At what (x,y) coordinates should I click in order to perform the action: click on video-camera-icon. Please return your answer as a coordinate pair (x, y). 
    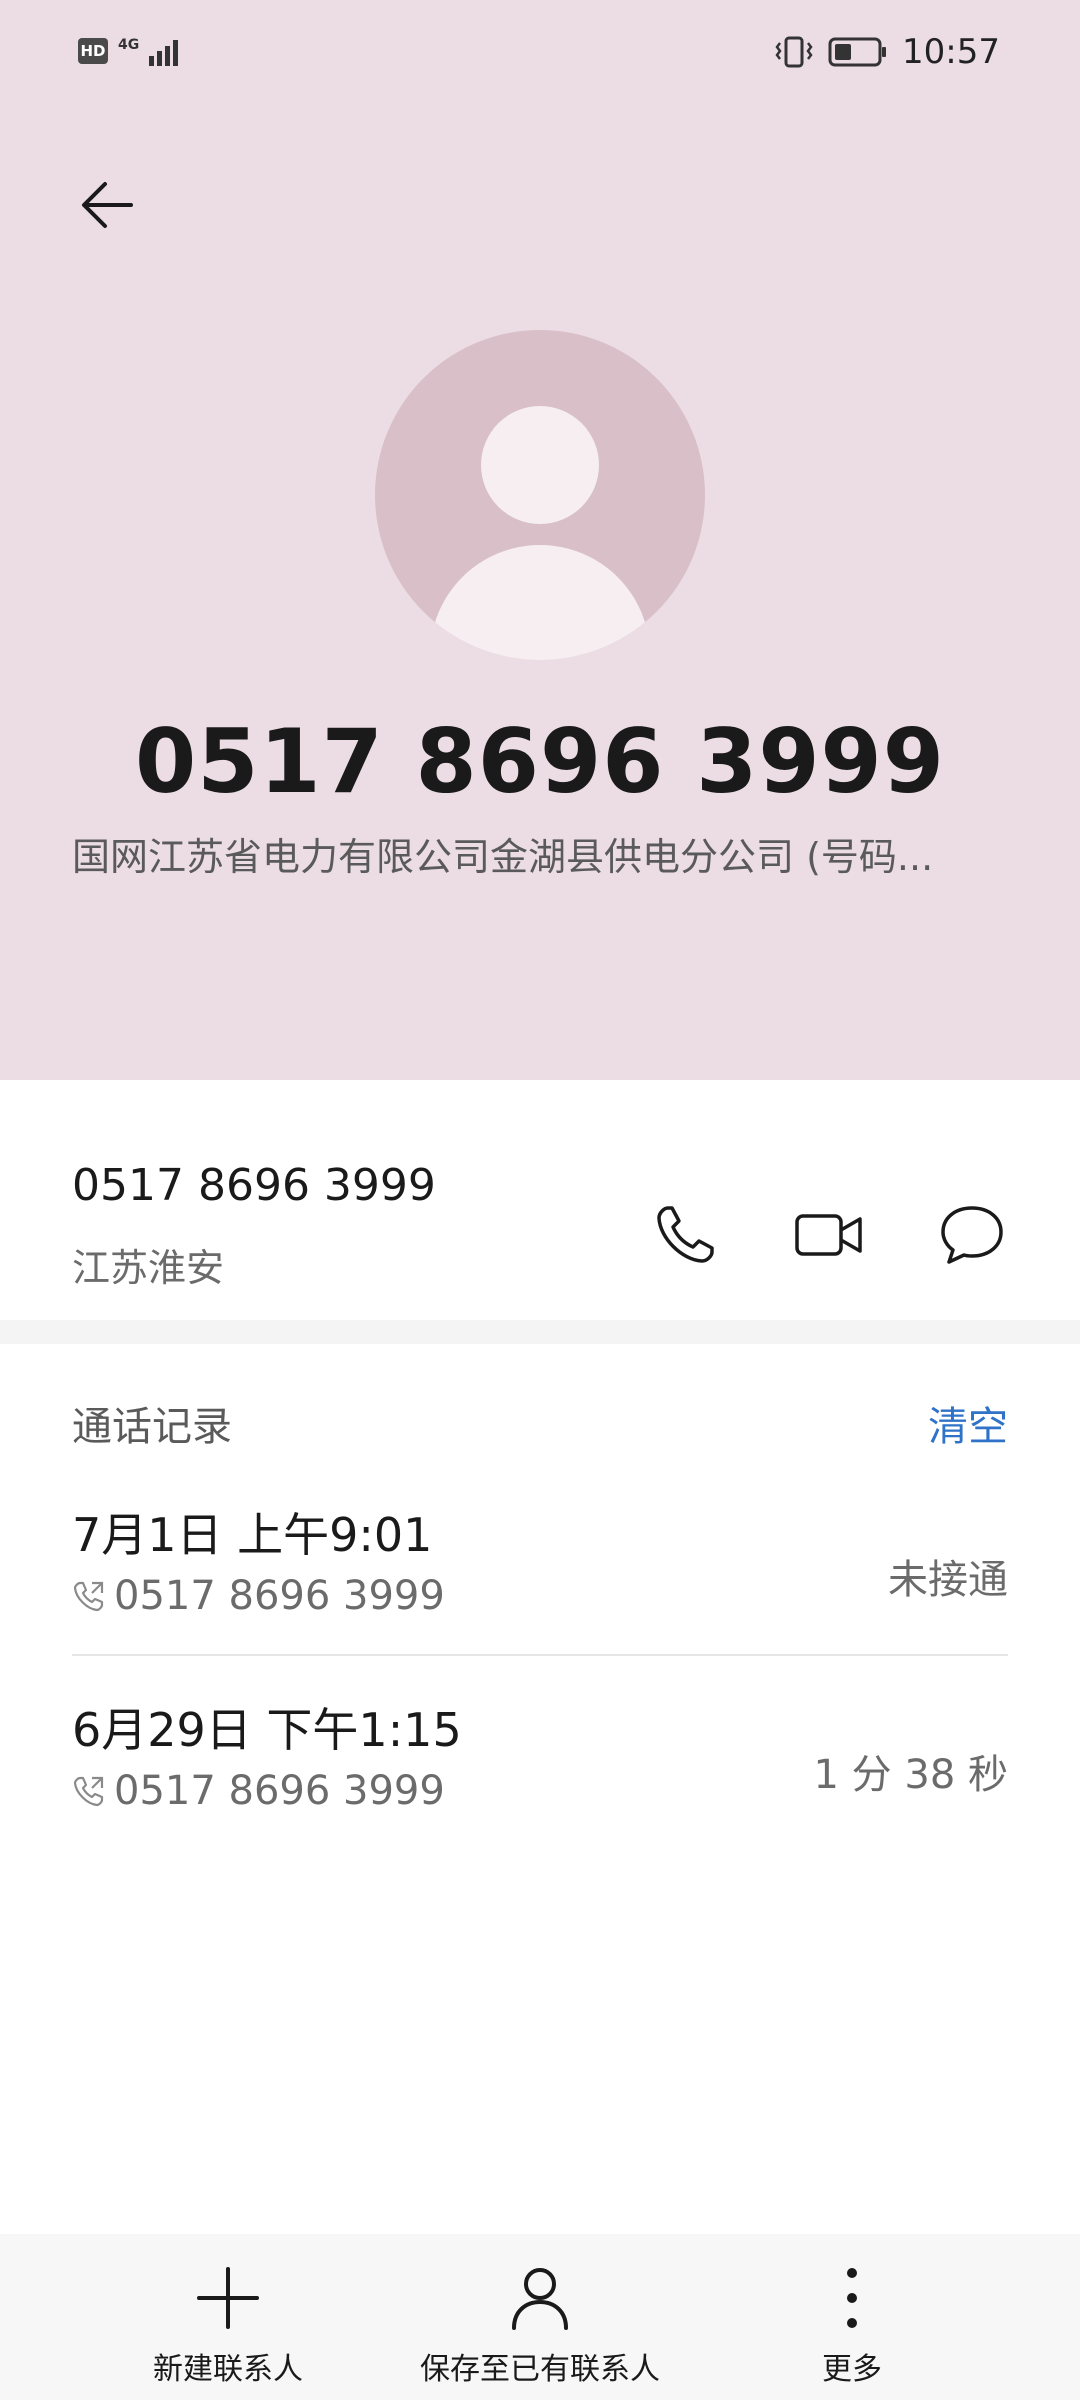
    Looking at the image, I should click on (828, 1235).